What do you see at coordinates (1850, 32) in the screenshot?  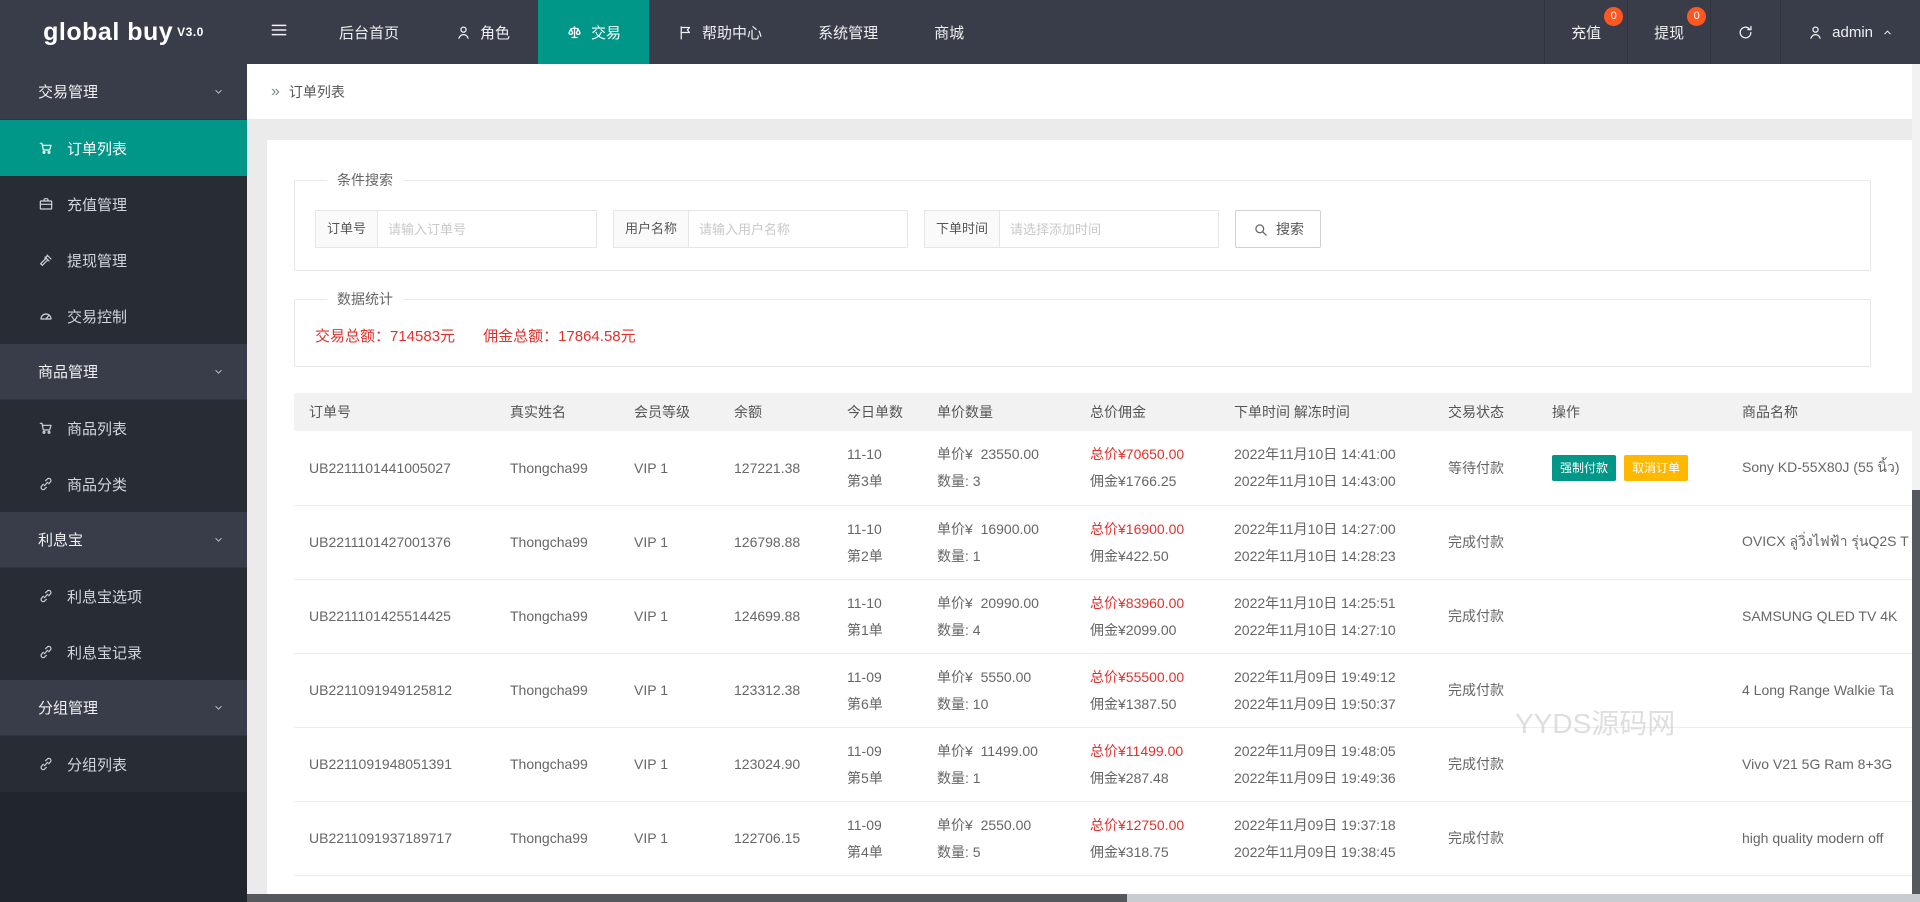 I see `user-menu: admin` at bounding box center [1850, 32].